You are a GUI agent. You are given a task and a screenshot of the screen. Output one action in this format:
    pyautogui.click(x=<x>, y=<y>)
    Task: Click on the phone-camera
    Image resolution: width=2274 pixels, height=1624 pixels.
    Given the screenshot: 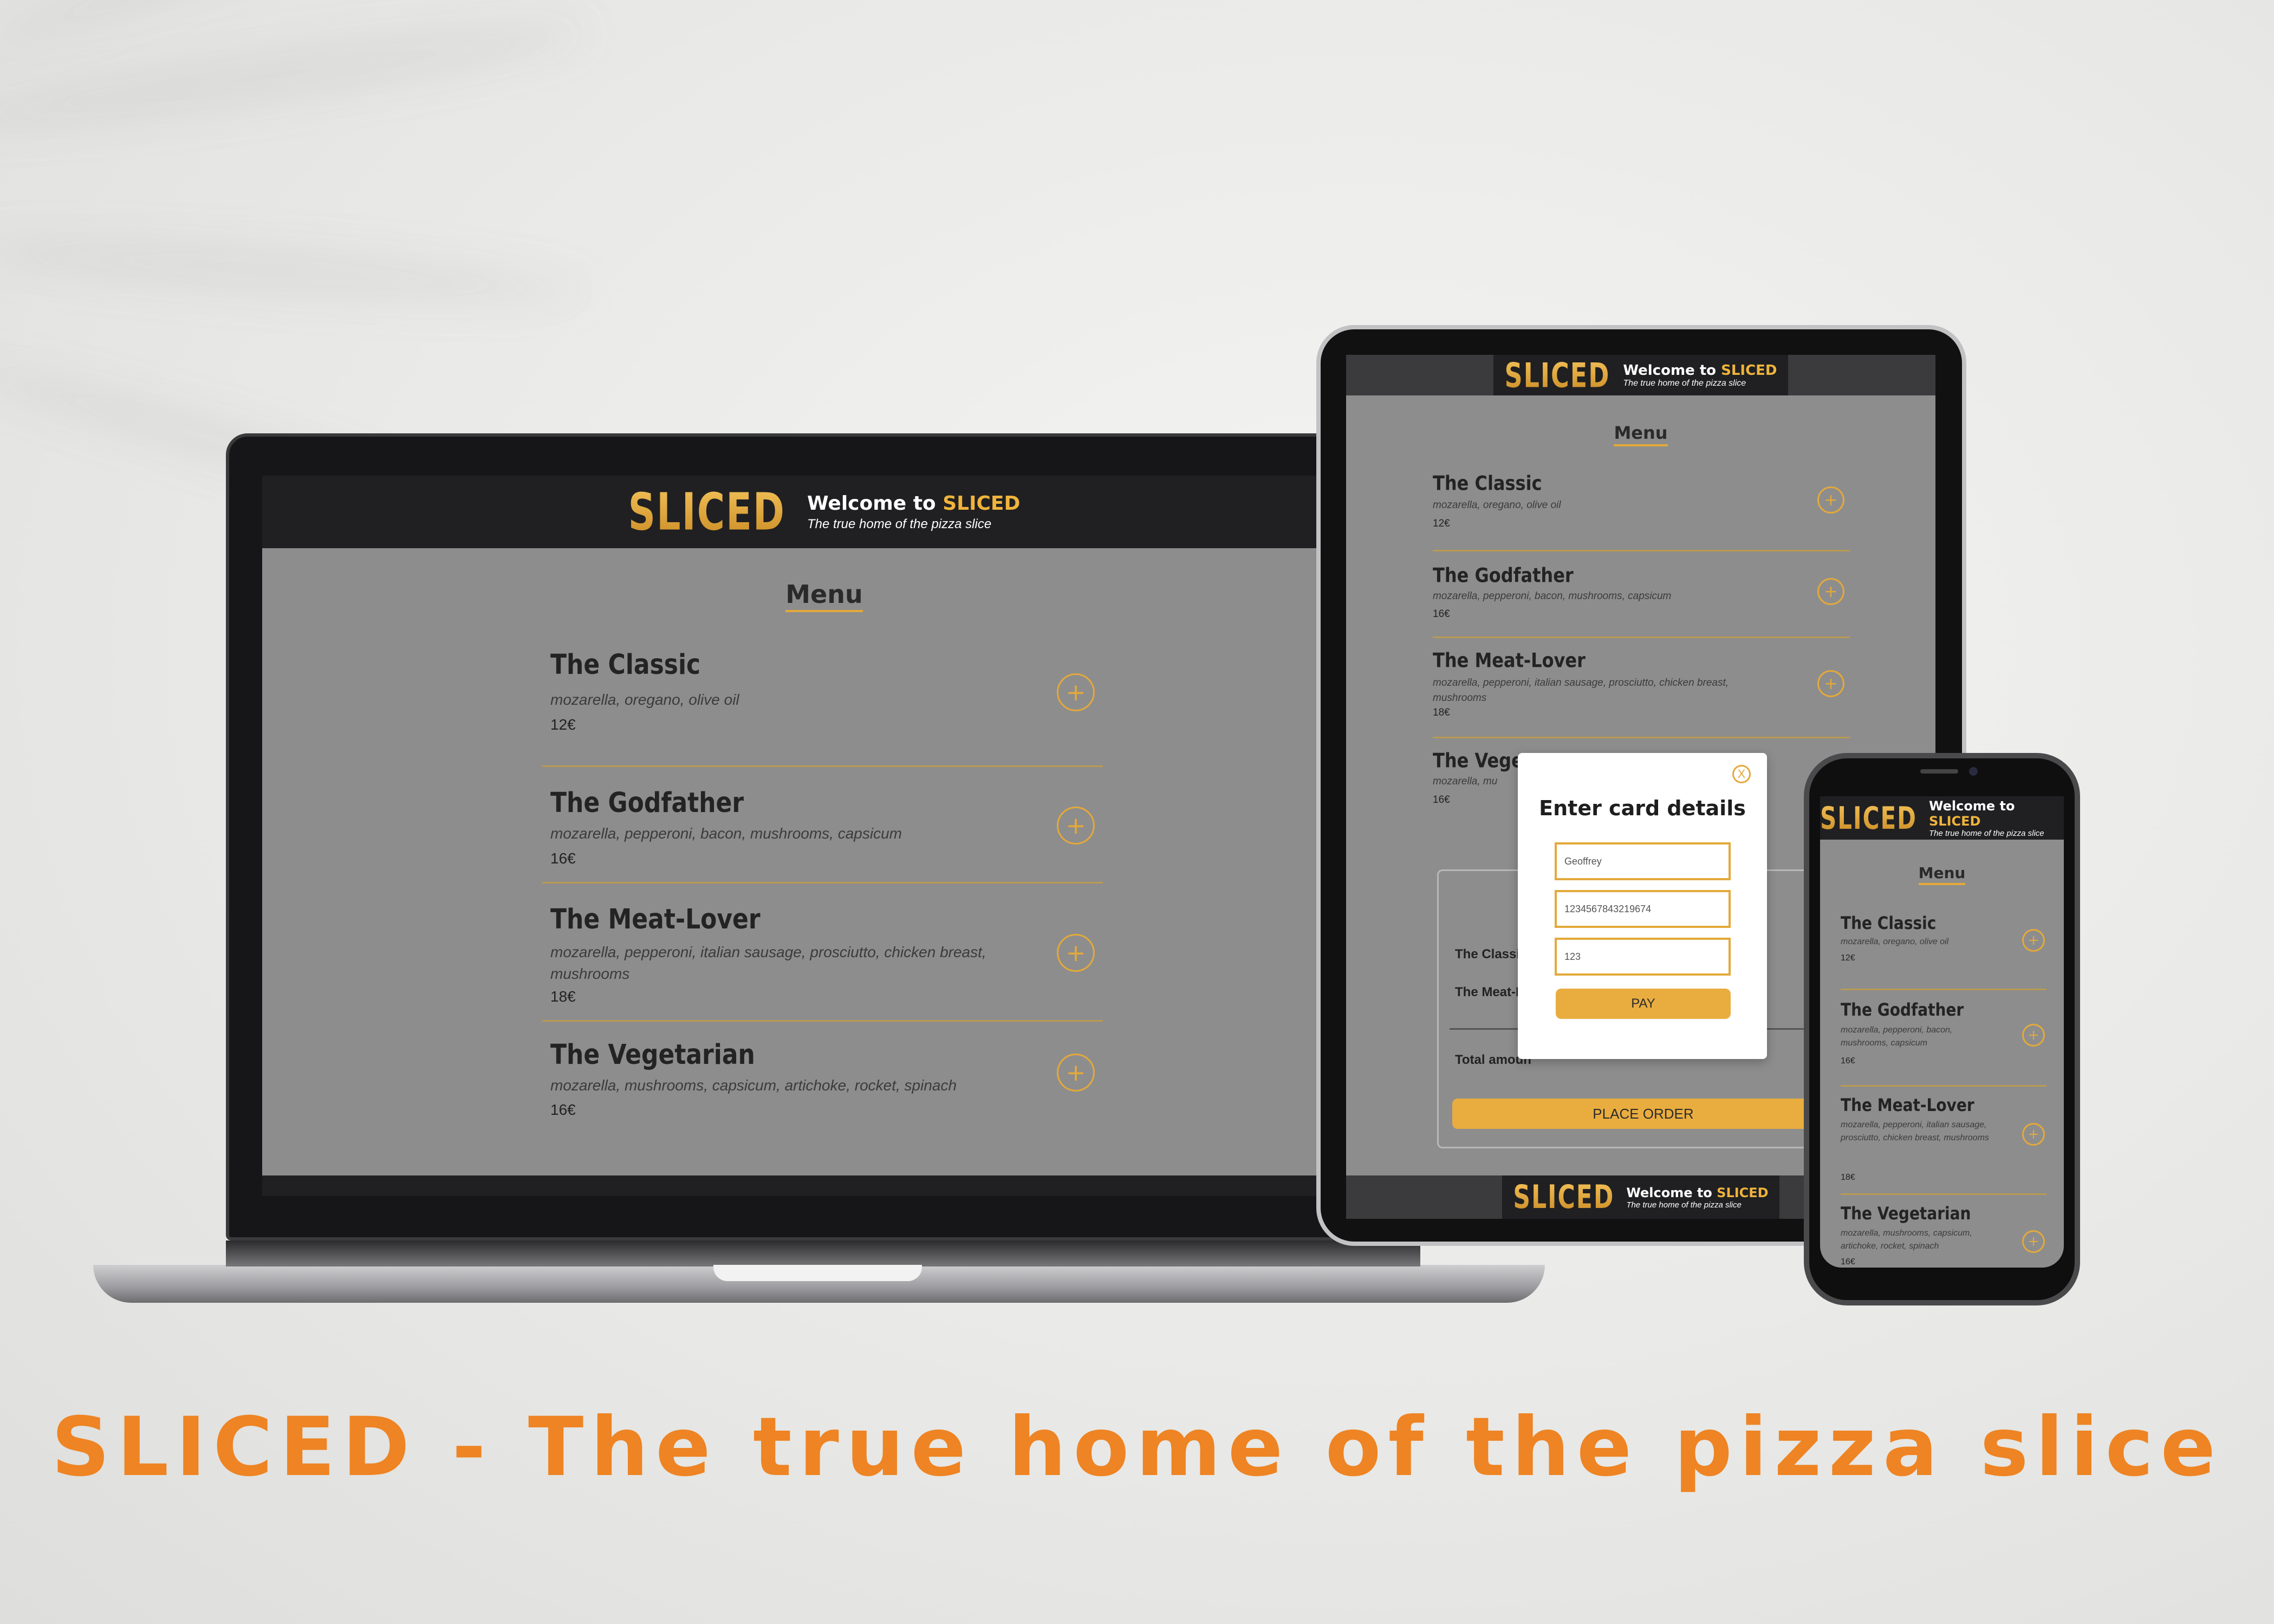 What is the action you would take?
    pyautogui.click(x=1974, y=771)
    